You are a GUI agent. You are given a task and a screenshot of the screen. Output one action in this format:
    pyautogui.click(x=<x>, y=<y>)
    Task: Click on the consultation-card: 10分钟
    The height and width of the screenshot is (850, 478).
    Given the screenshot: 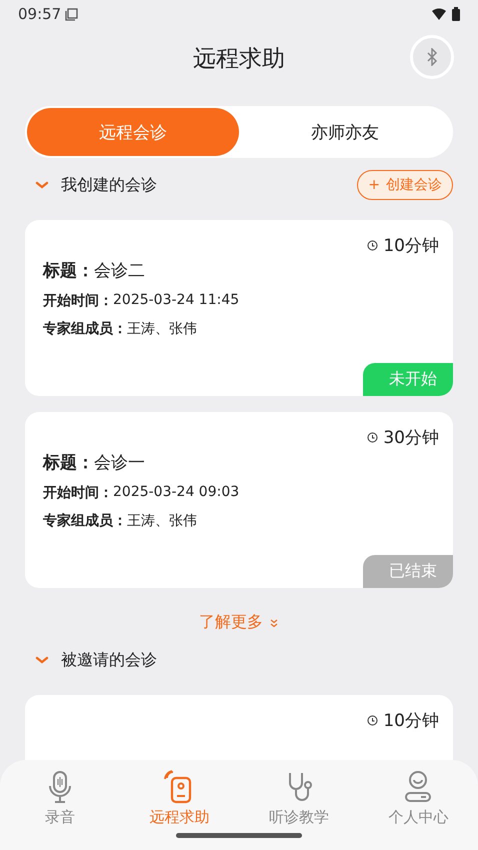 What is the action you would take?
    pyautogui.click(x=239, y=727)
    